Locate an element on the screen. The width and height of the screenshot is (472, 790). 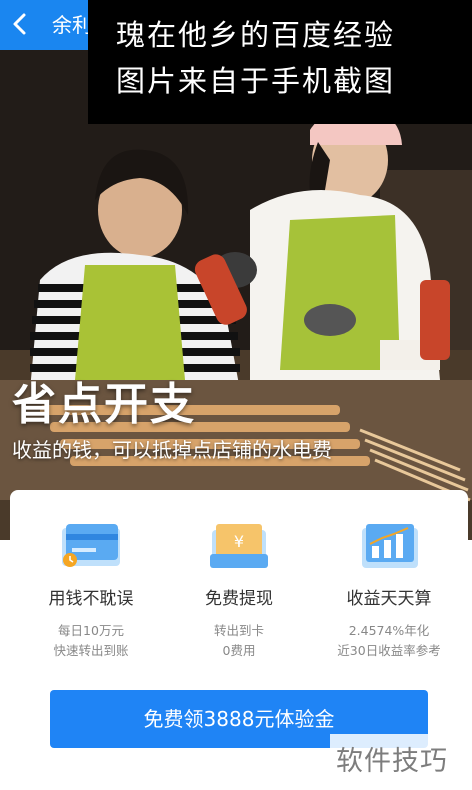
feature-item-daily-earnings: 收益天天算 2.4574%年化 近30日收益率参考 is located at coordinates (389, 590).